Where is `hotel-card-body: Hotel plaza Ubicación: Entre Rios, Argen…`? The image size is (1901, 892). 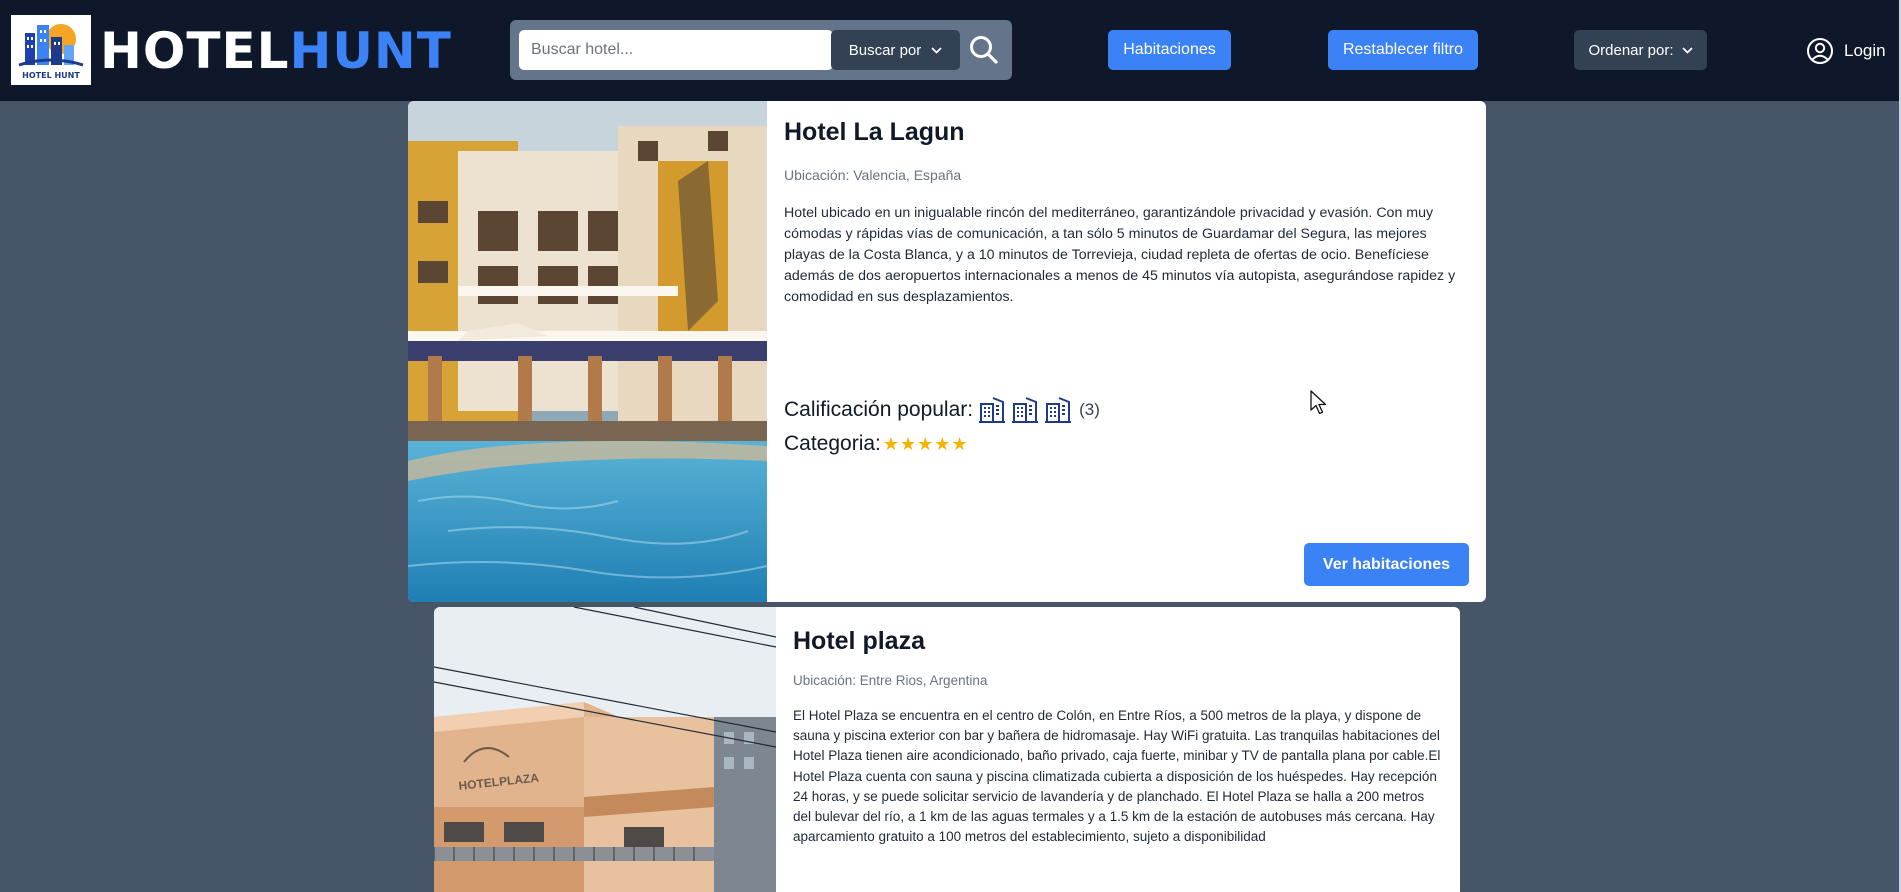
hotel-card-body: Hotel plaza Ubicación: Entre Rios, Argen… is located at coordinates (1118, 749).